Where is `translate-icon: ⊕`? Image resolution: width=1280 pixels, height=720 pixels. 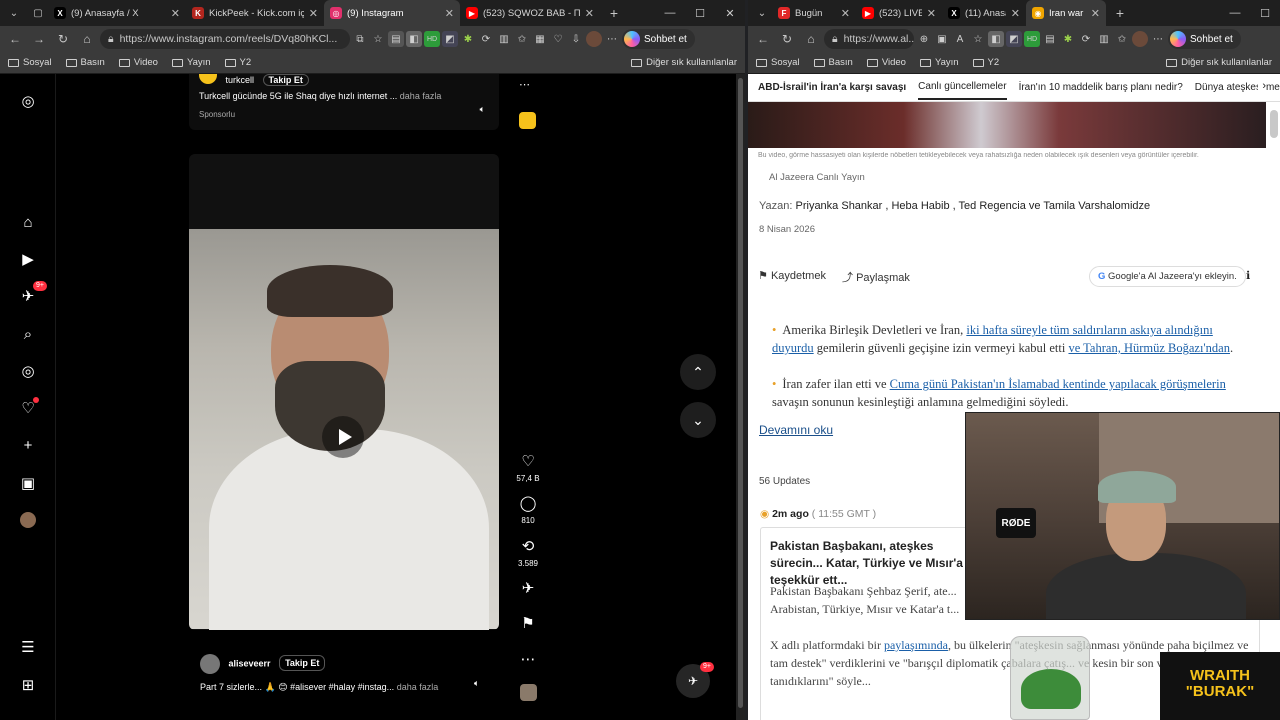
translate-icon: ⊕ is located at coordinates (924, 39).